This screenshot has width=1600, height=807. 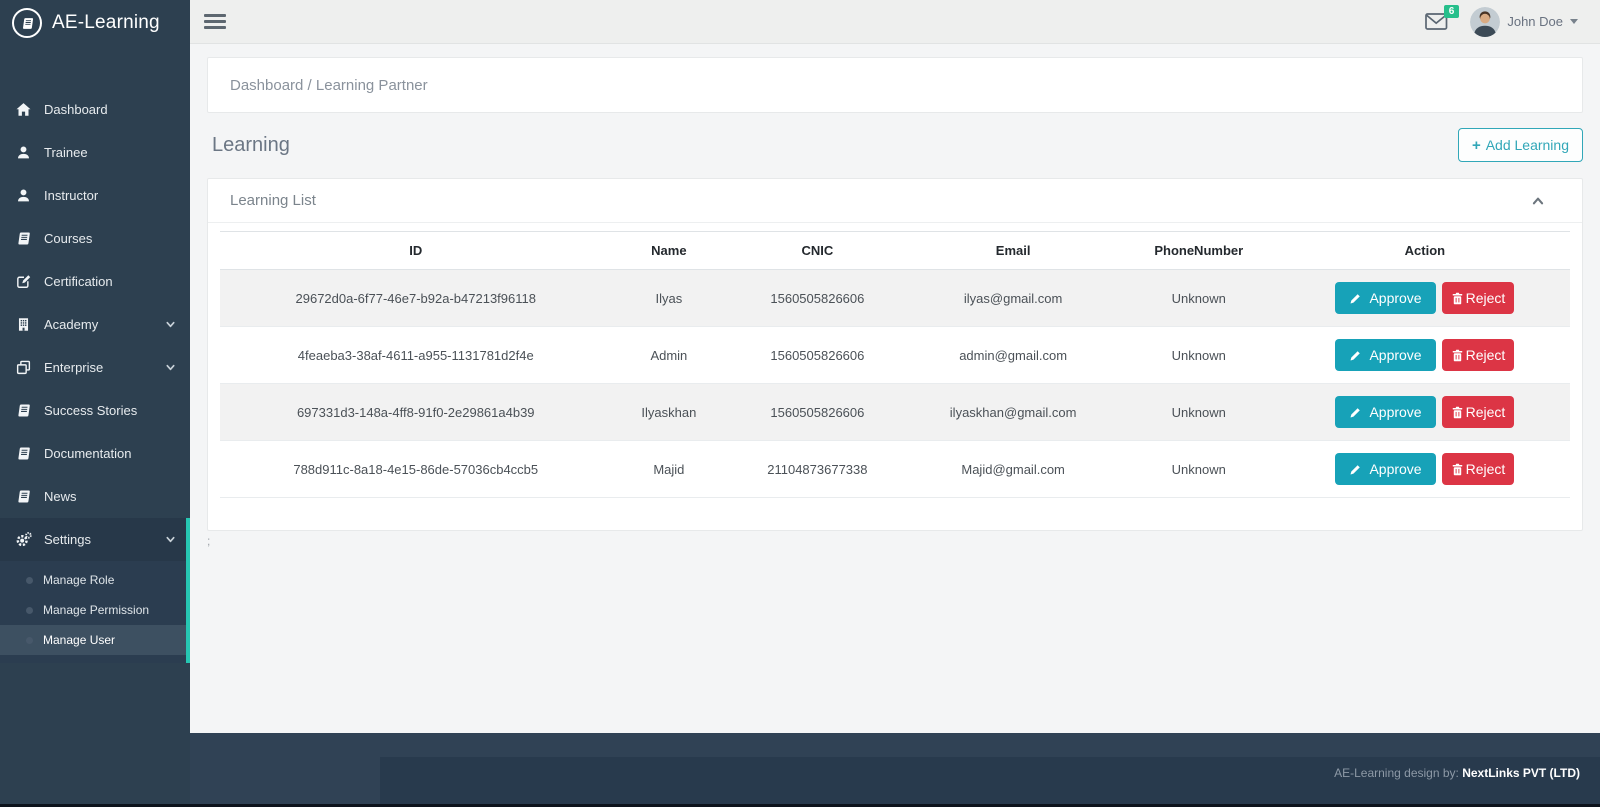 I want to click on mail-badge: 6, so click(x=1451, y=11).